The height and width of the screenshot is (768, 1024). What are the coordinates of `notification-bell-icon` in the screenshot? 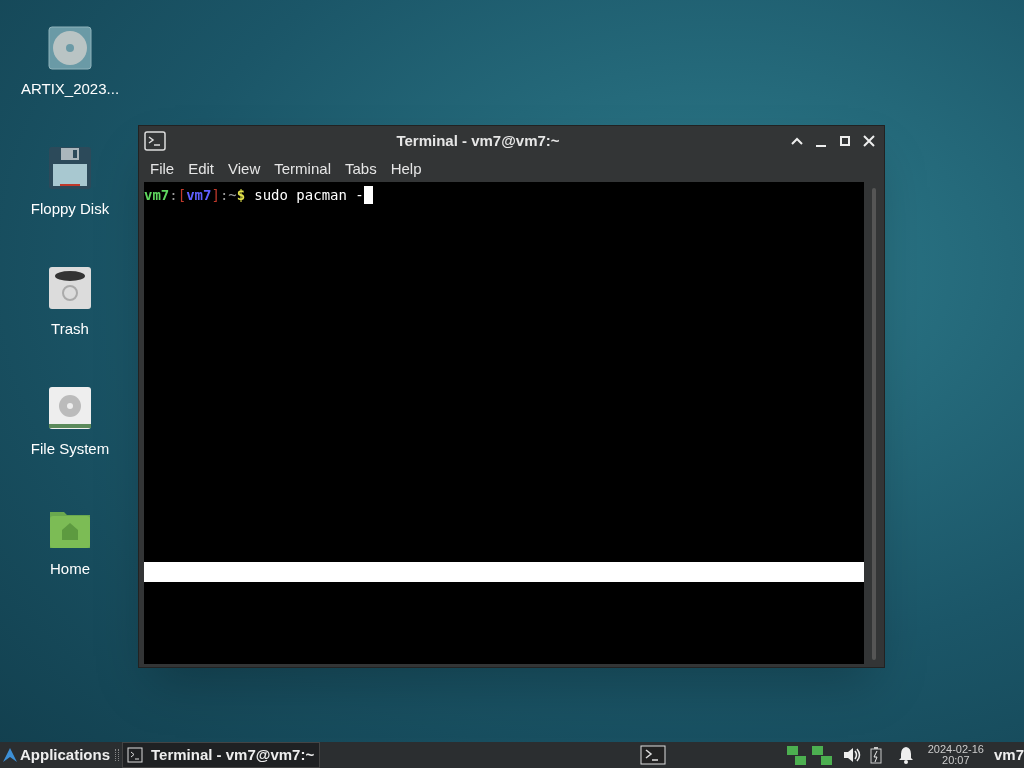 It's located at (905, 755).